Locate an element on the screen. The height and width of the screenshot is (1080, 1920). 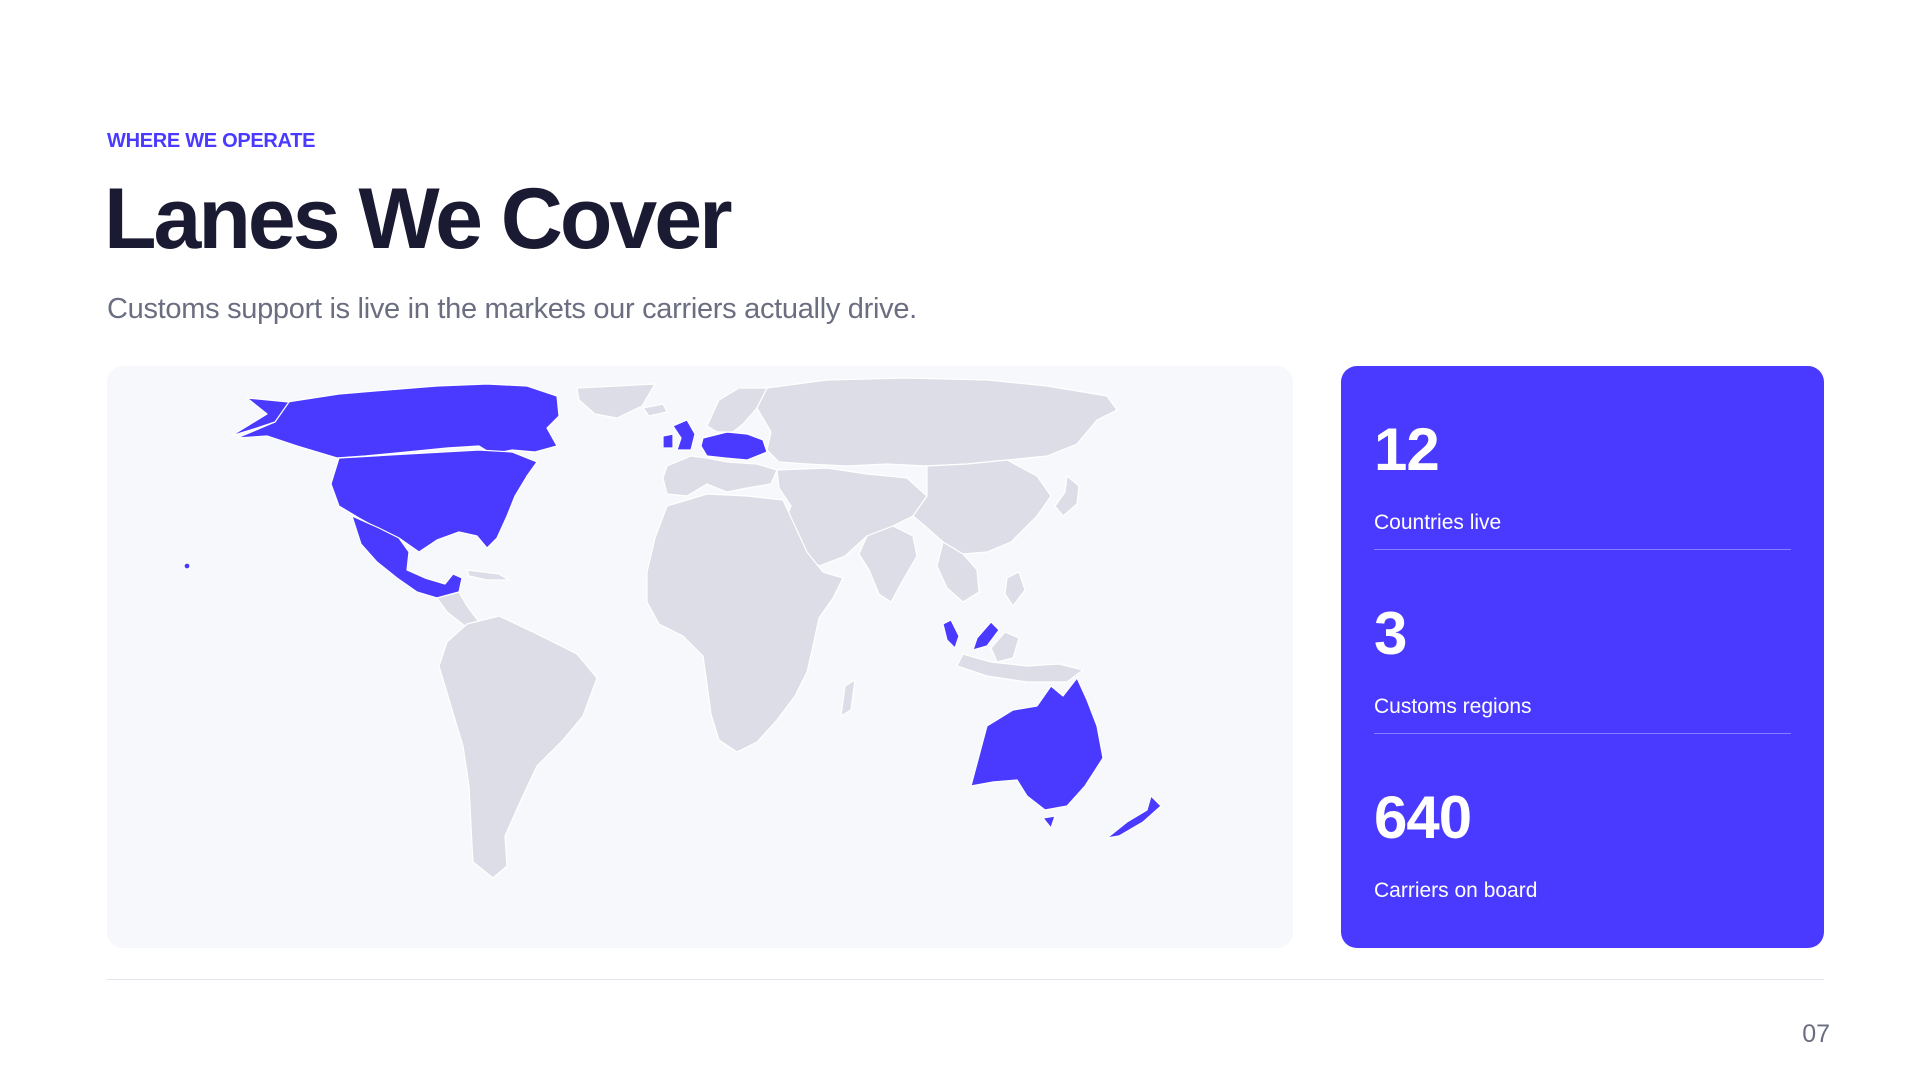
map-region-iceland is located at coordinates (655, 410).